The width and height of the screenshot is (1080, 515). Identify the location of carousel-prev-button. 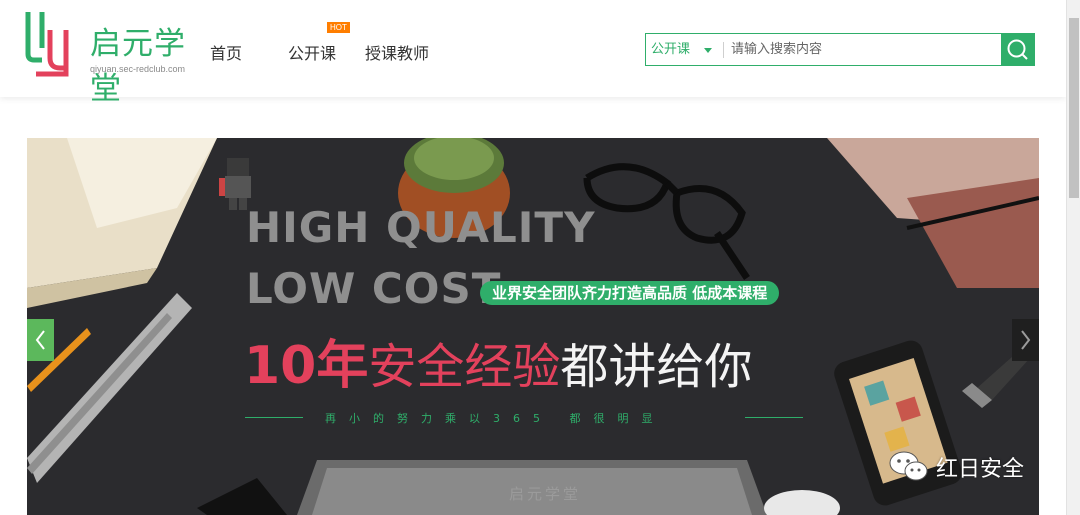
(40, 340).